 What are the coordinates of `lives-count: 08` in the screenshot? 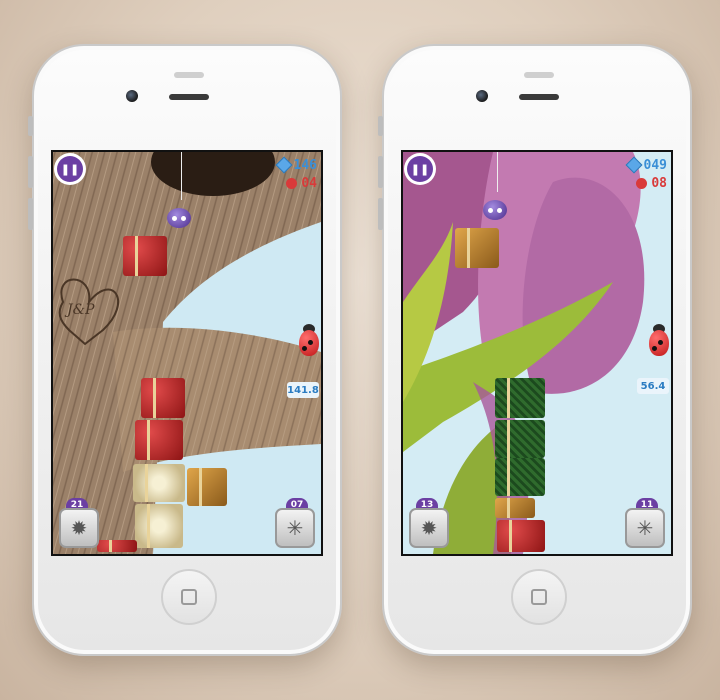 It's located at (659, 183).